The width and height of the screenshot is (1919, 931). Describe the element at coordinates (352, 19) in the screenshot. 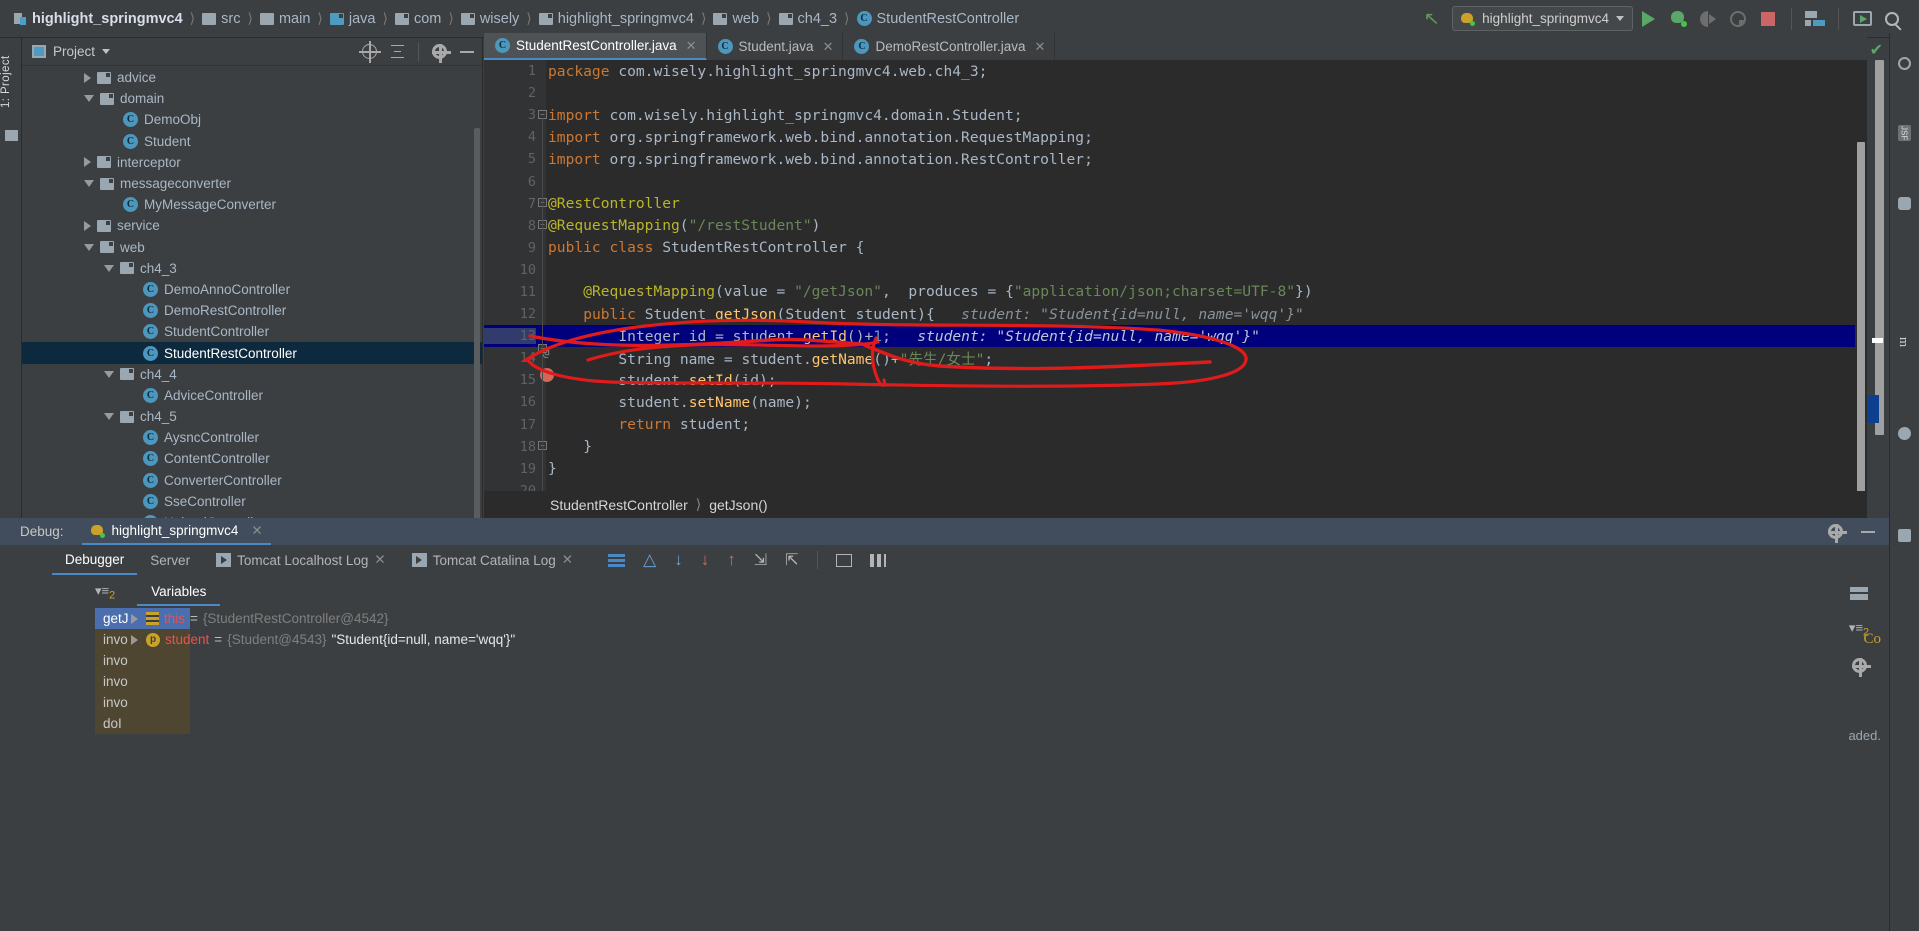

I see `breadcrumb-item-java: java` at that location.